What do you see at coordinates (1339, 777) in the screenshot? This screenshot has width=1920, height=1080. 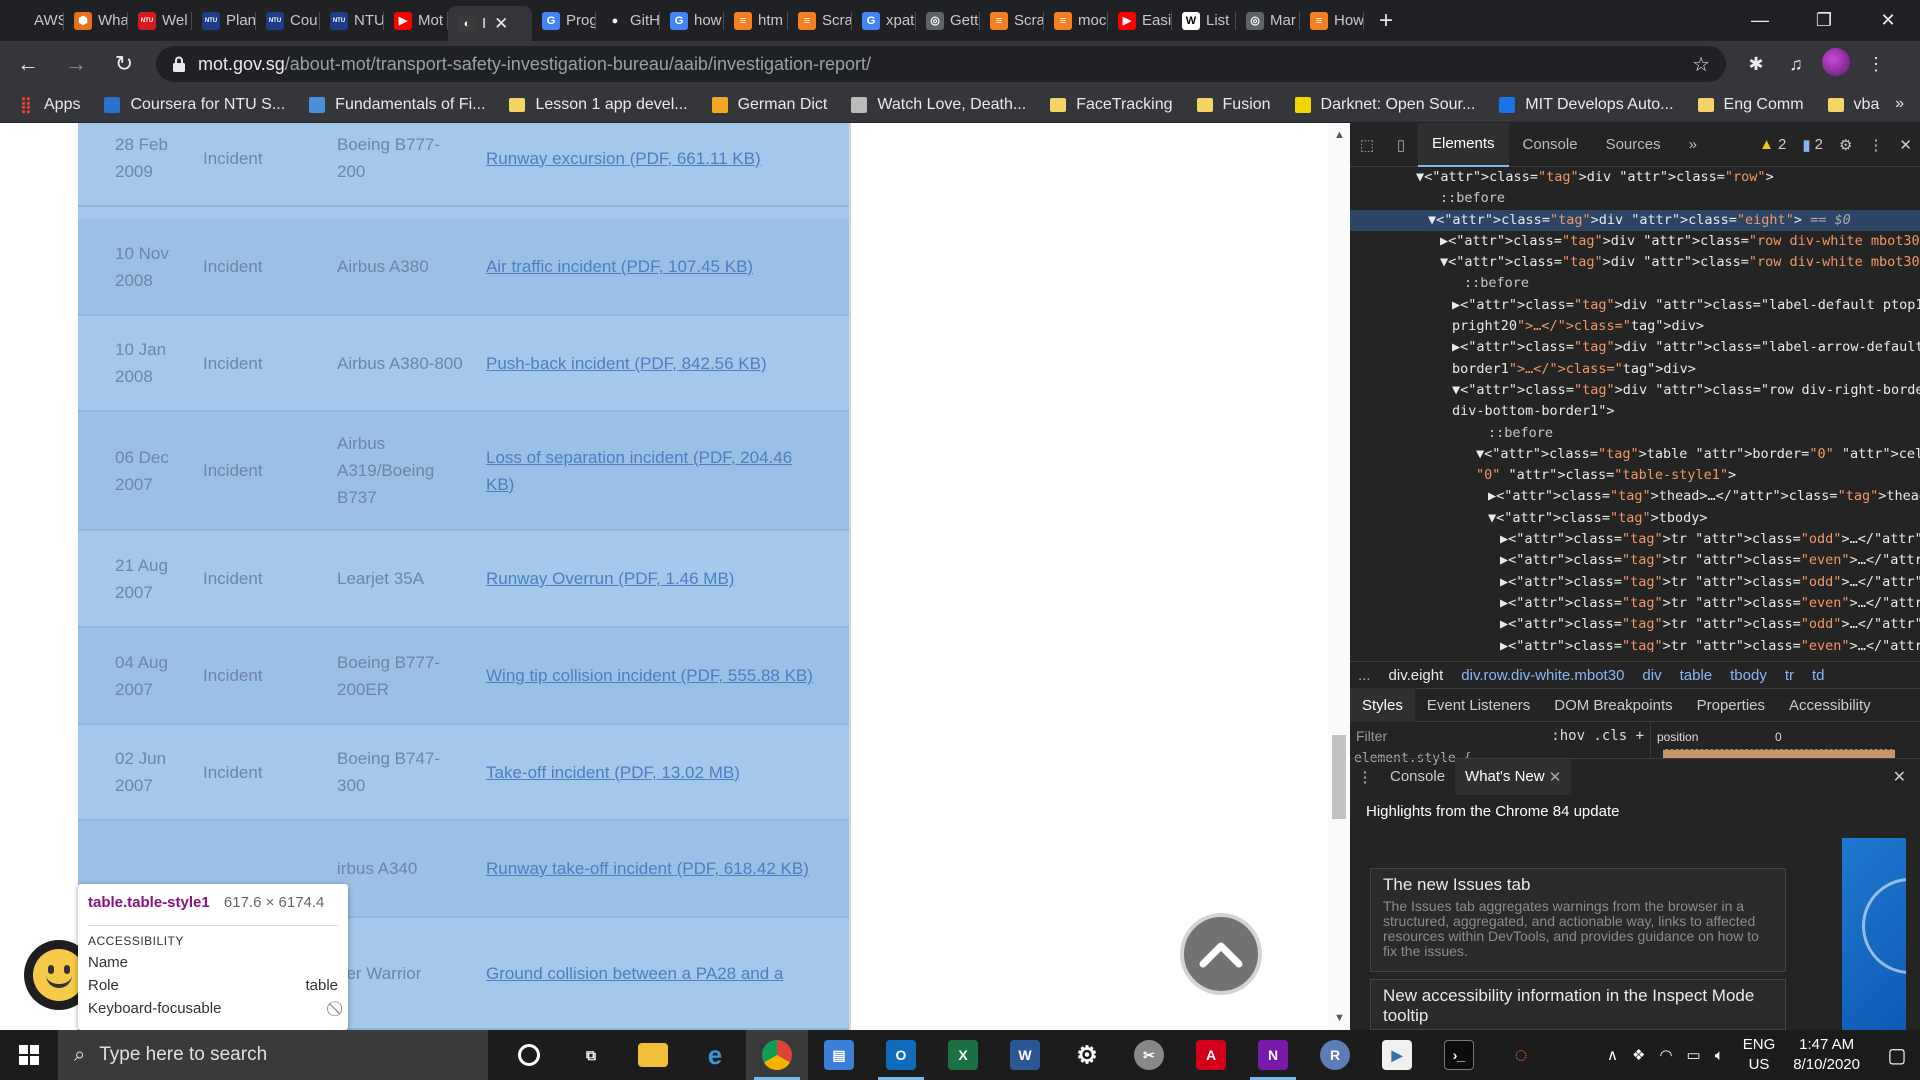 I see `scrollbar-thumb` at bounding box center [1339, 777].